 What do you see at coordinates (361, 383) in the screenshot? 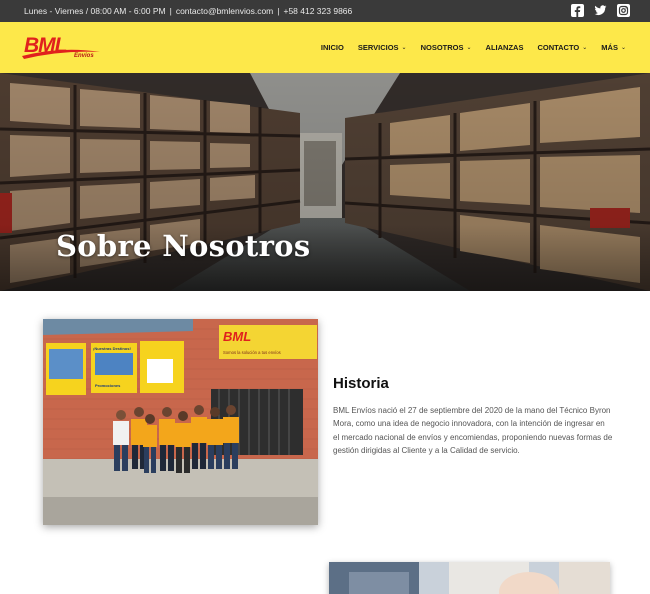
I see `section-title-historia: Historia` at bounding box center [361, 383].